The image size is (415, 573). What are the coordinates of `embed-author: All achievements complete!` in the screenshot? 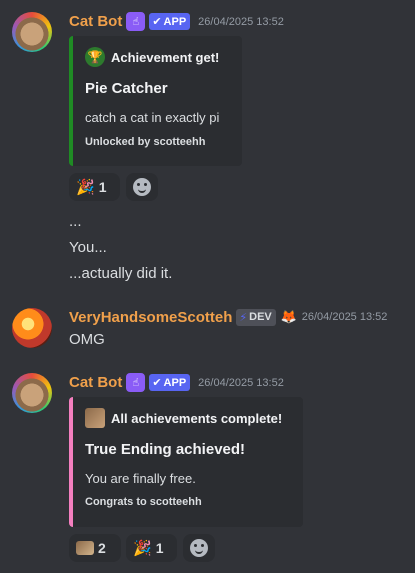 It's located at (183, 418).